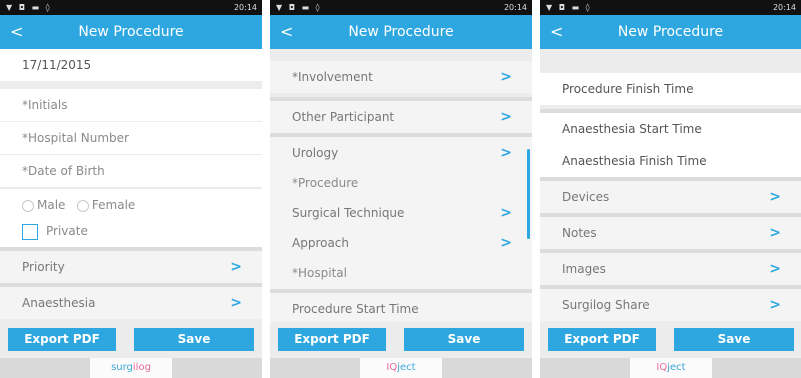 The width and height of the screenshot is (801, 378). What do you see at coordinates (43, 267) in the screenshot?
I see `priority-label: Priority` at bounding box center [43, 267].